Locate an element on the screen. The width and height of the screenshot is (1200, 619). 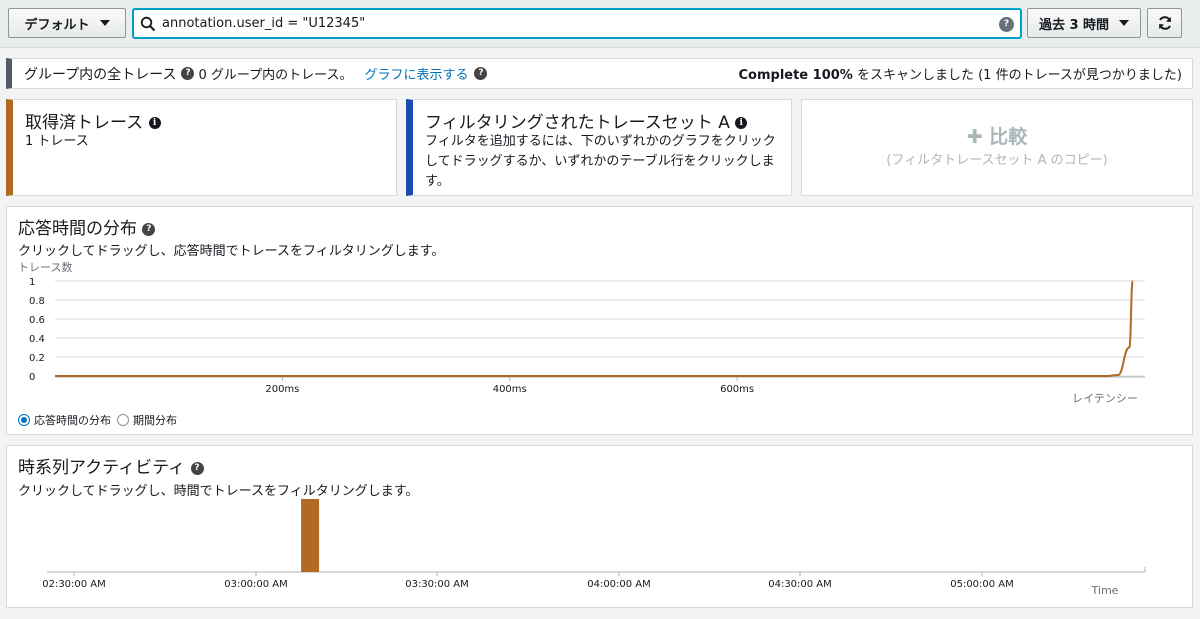
panel-title: 応答時間の分布 ? is located at coordinates (87, 226).